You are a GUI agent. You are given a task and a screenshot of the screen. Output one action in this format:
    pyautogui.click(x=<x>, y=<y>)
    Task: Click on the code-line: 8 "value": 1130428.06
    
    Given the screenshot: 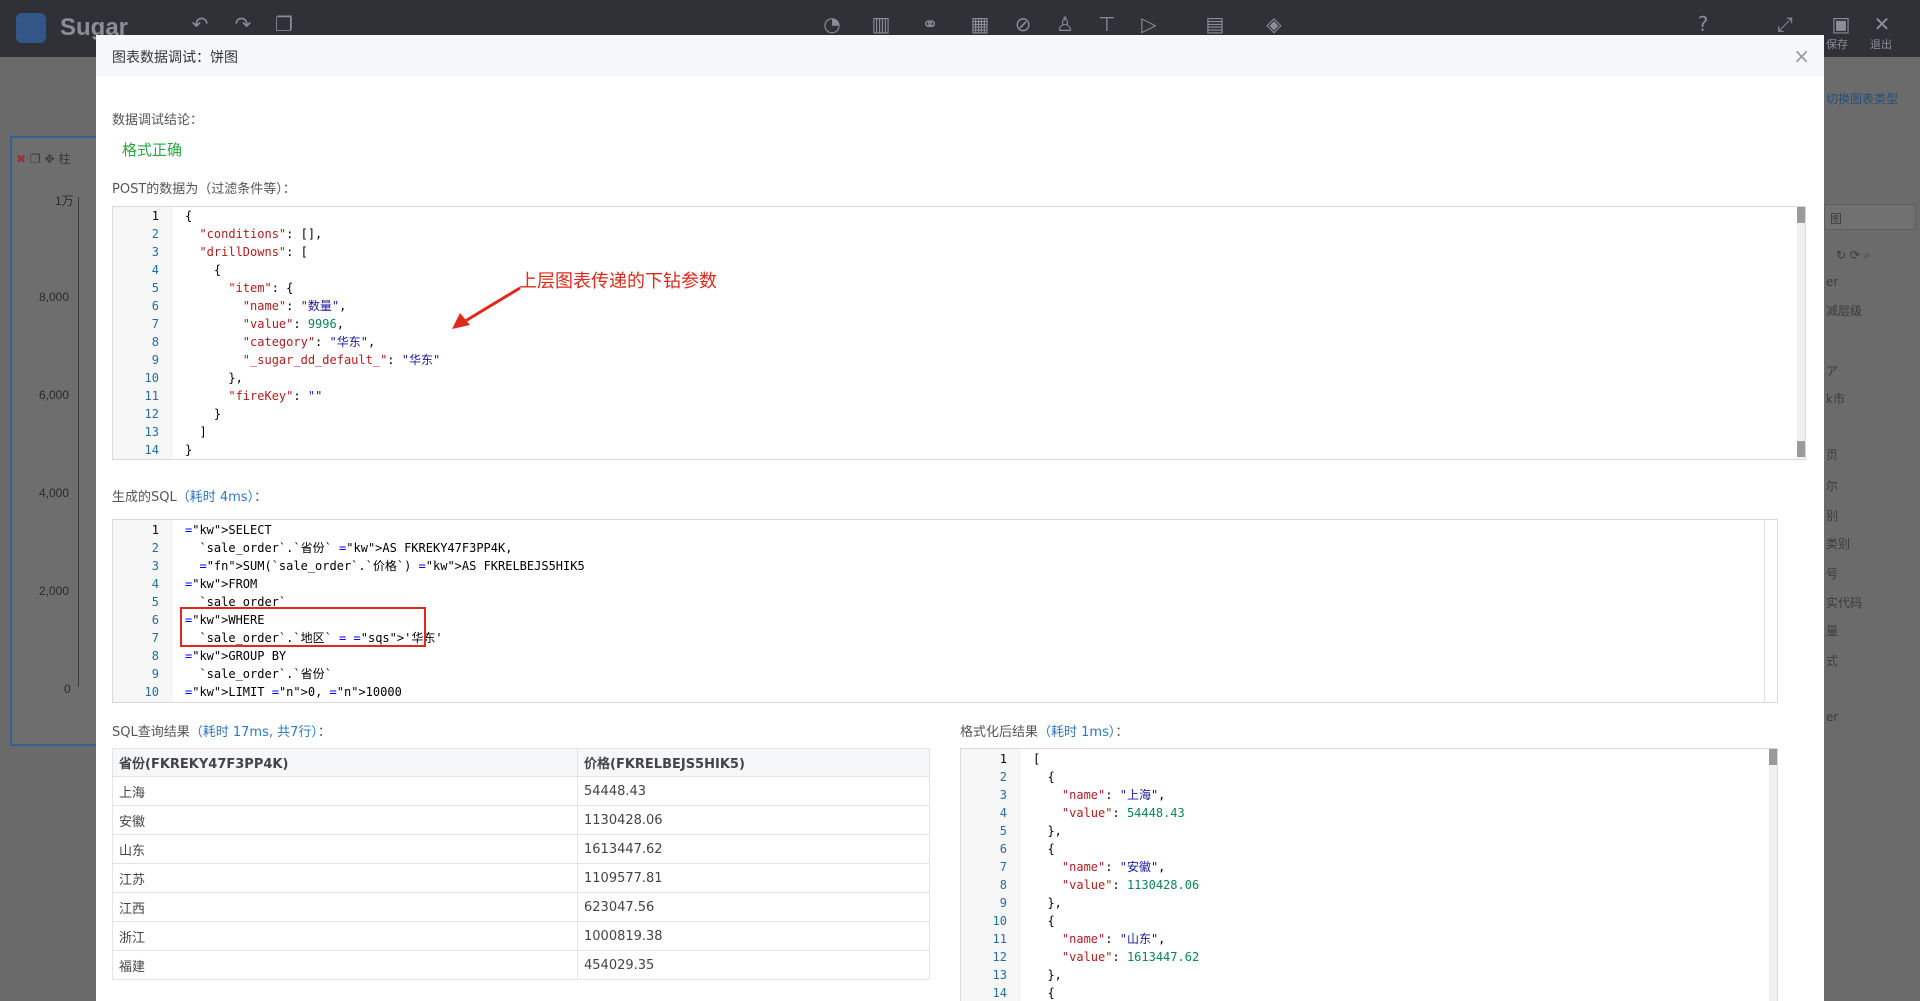 What is the action you would take?
    pyautogui.click(x=1369, y=885)
    